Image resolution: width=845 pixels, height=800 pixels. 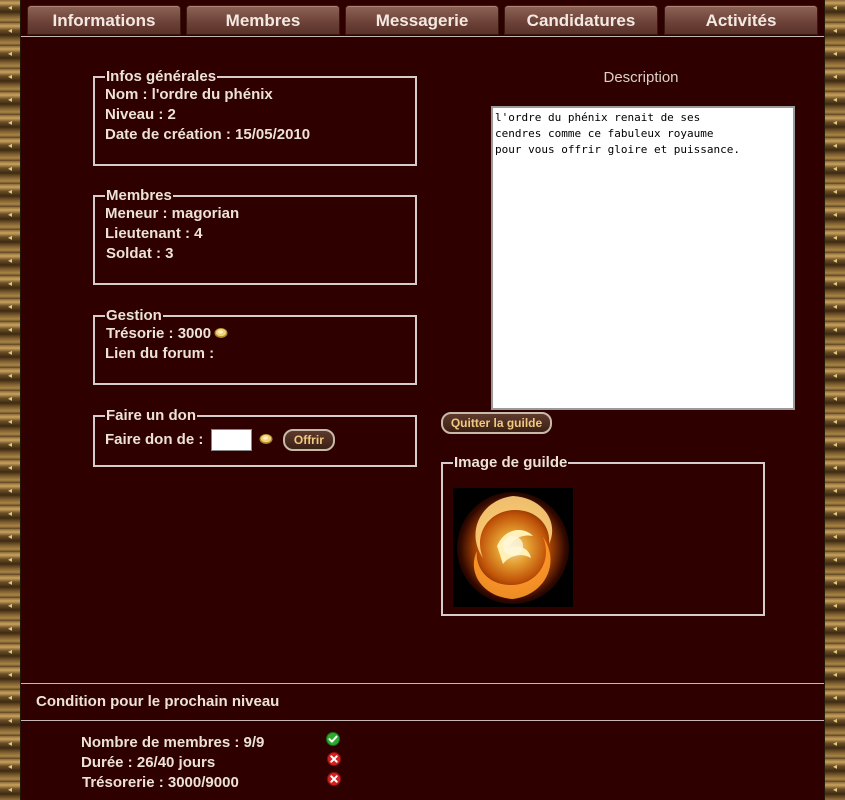 I want to click on gestion-fieldset: Gestion Trésorie : 3000 Lien du forum :, so click(x=255, y=346).